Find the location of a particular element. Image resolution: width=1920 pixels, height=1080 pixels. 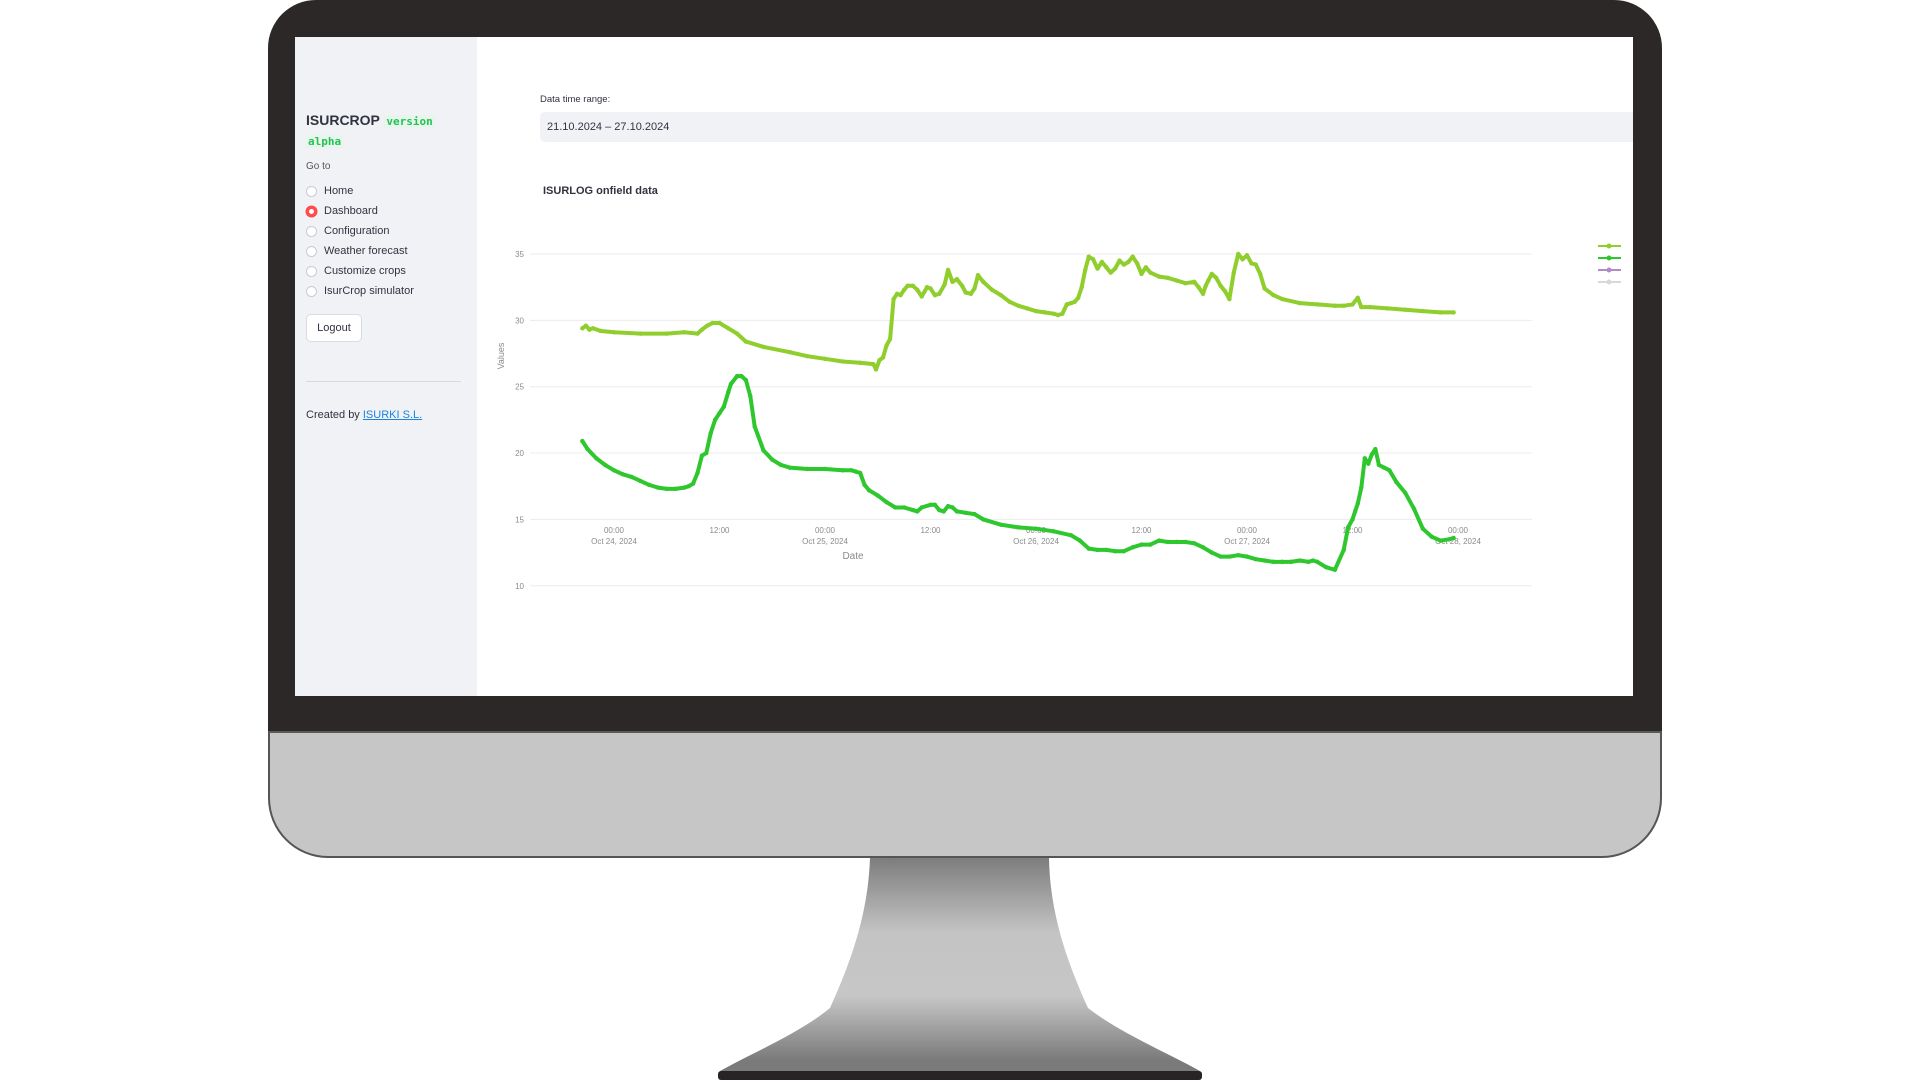

monitor-chin is located at coordinates (965, 794).